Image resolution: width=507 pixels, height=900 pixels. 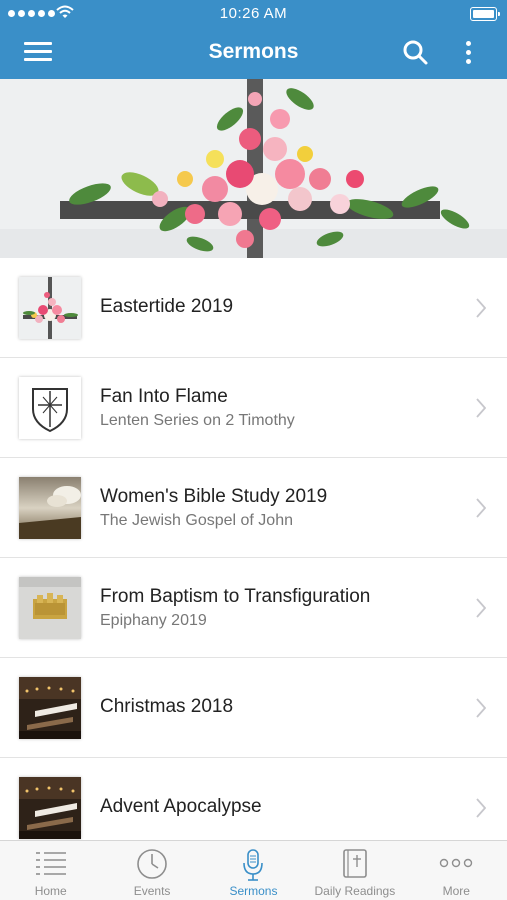 I want to click on series-subtitle: Lenten Series on 2 Timothy, so click(x=197, y=420).